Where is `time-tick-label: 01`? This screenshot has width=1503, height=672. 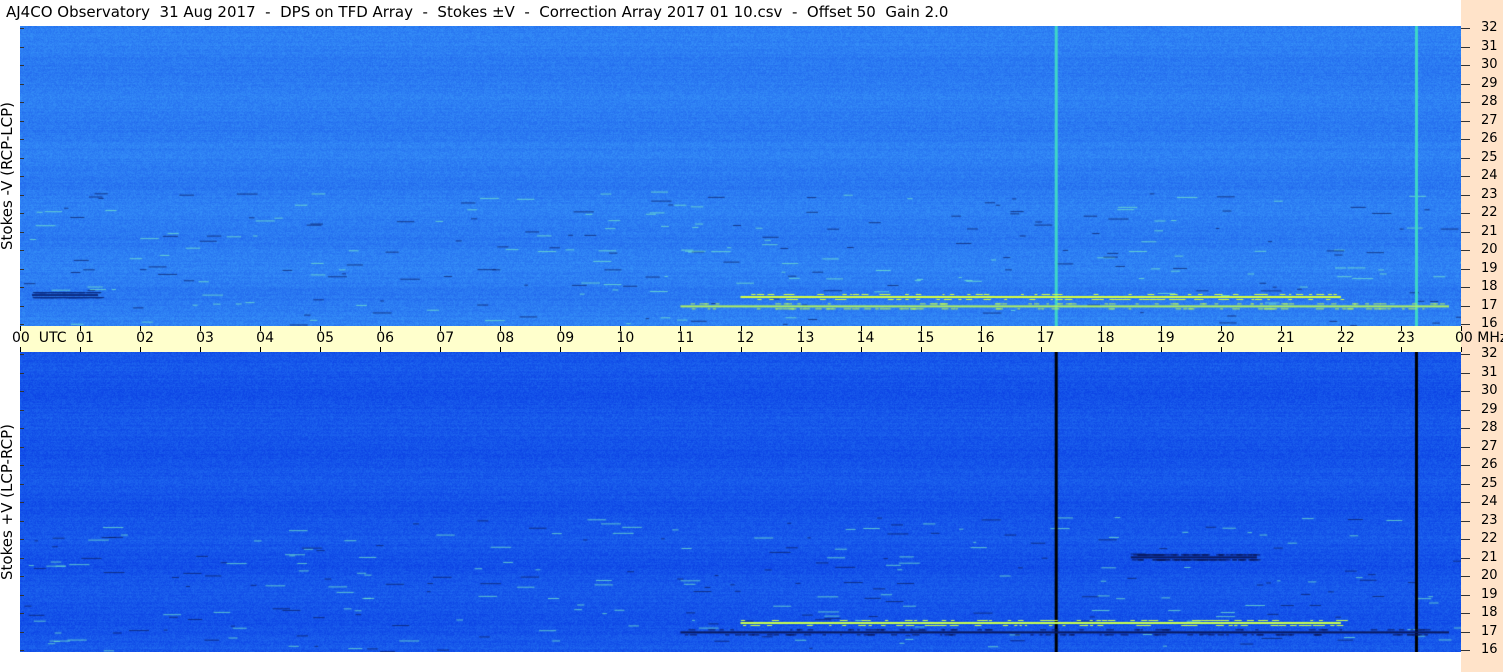
time-tick-label: 01 is located at coordinates (85, 338).